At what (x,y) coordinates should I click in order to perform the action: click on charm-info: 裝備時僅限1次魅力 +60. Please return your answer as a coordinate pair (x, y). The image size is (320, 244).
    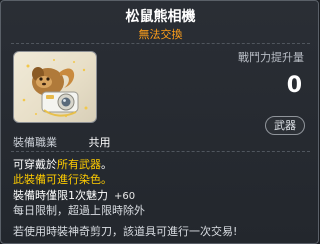
    Looking at the image, I should click on (74, 195).